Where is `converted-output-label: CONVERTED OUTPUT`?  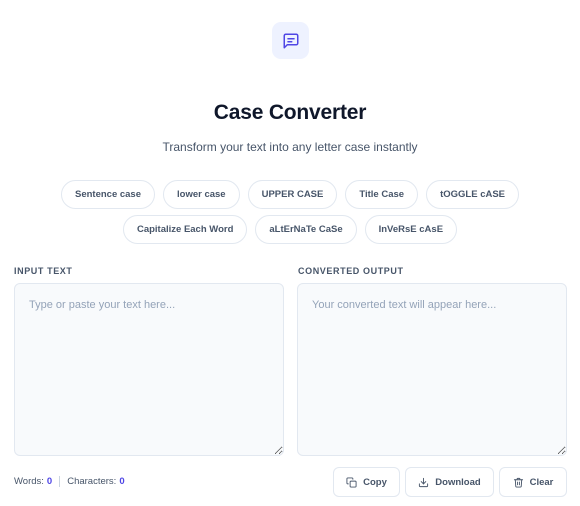
converted-output-label: CONVERTED OUTPUT is located at coordinates (351, 271).